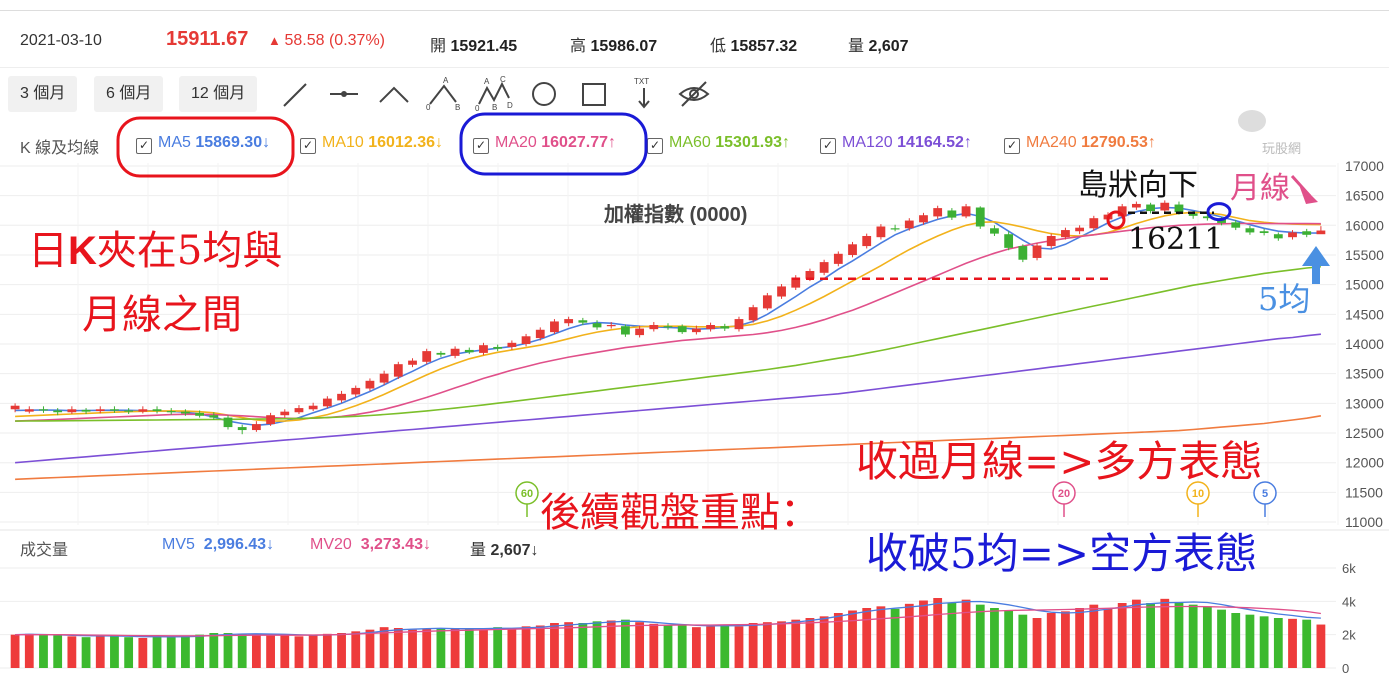 The width and height of the screenshot is (1389, 676). I want to click on hline-tool-button, so click(344, 94).